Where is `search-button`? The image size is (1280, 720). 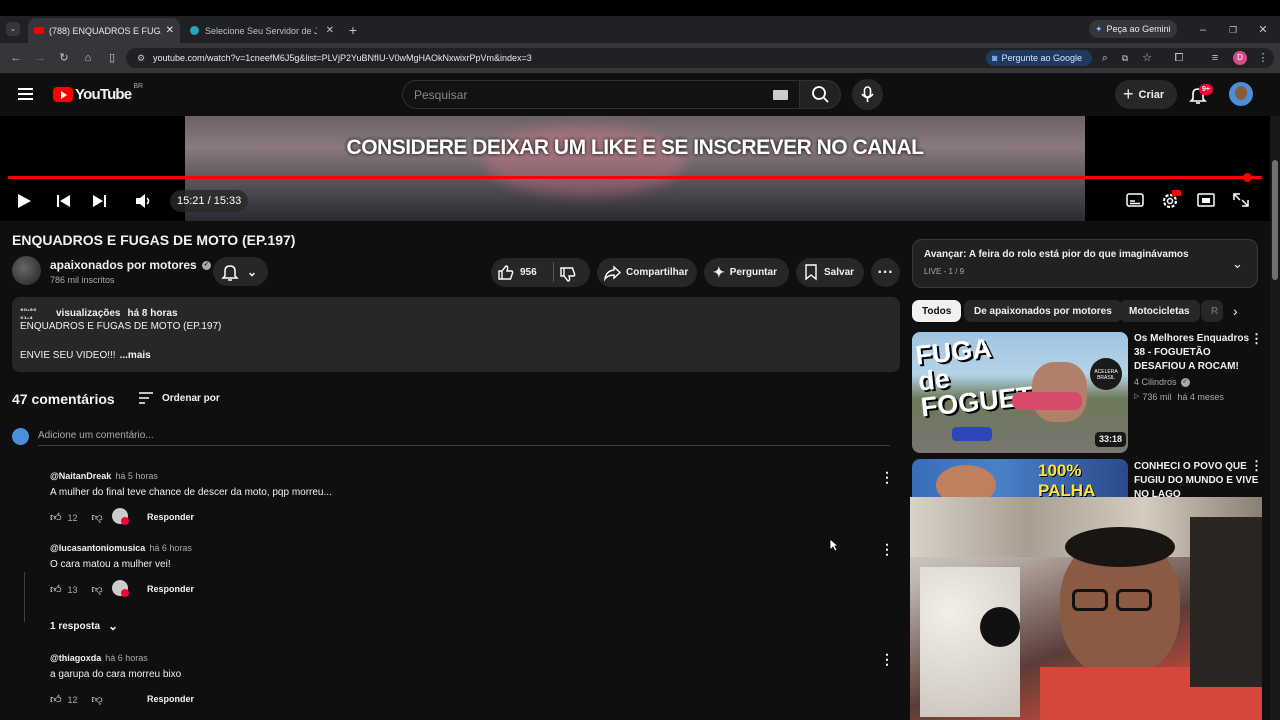 search-button is located at coordinates (820, 94).